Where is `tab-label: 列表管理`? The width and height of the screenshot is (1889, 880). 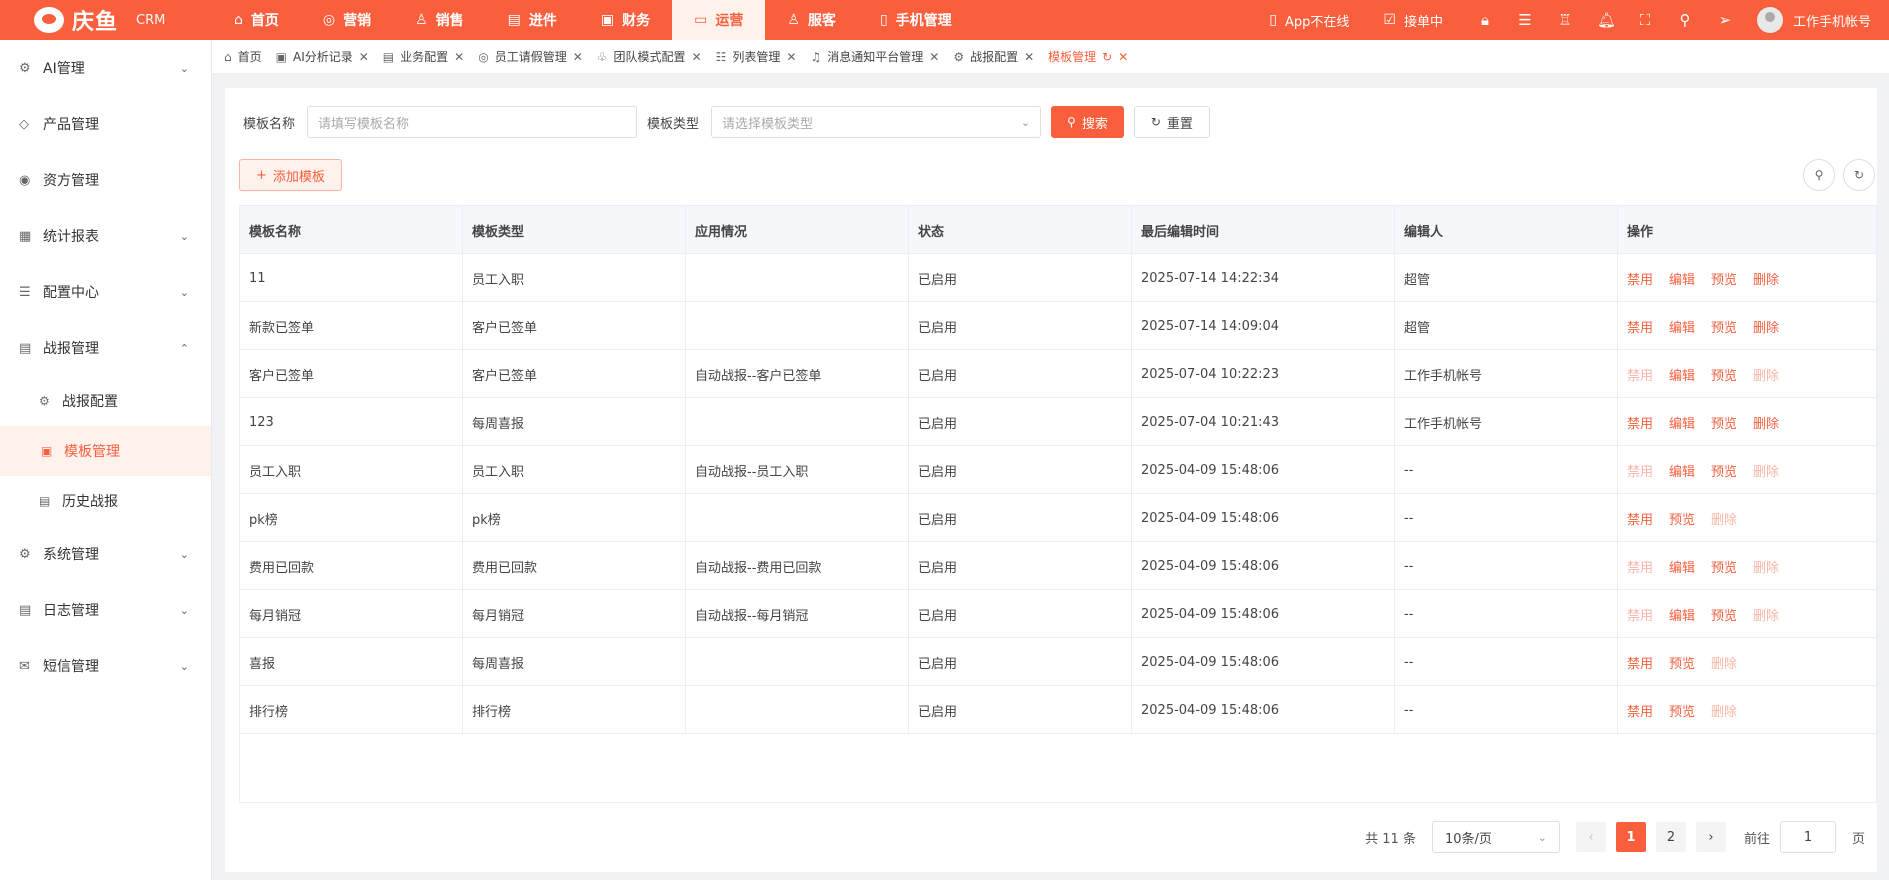 tab-label: 列表管理 is located at coordinates (756, 57).